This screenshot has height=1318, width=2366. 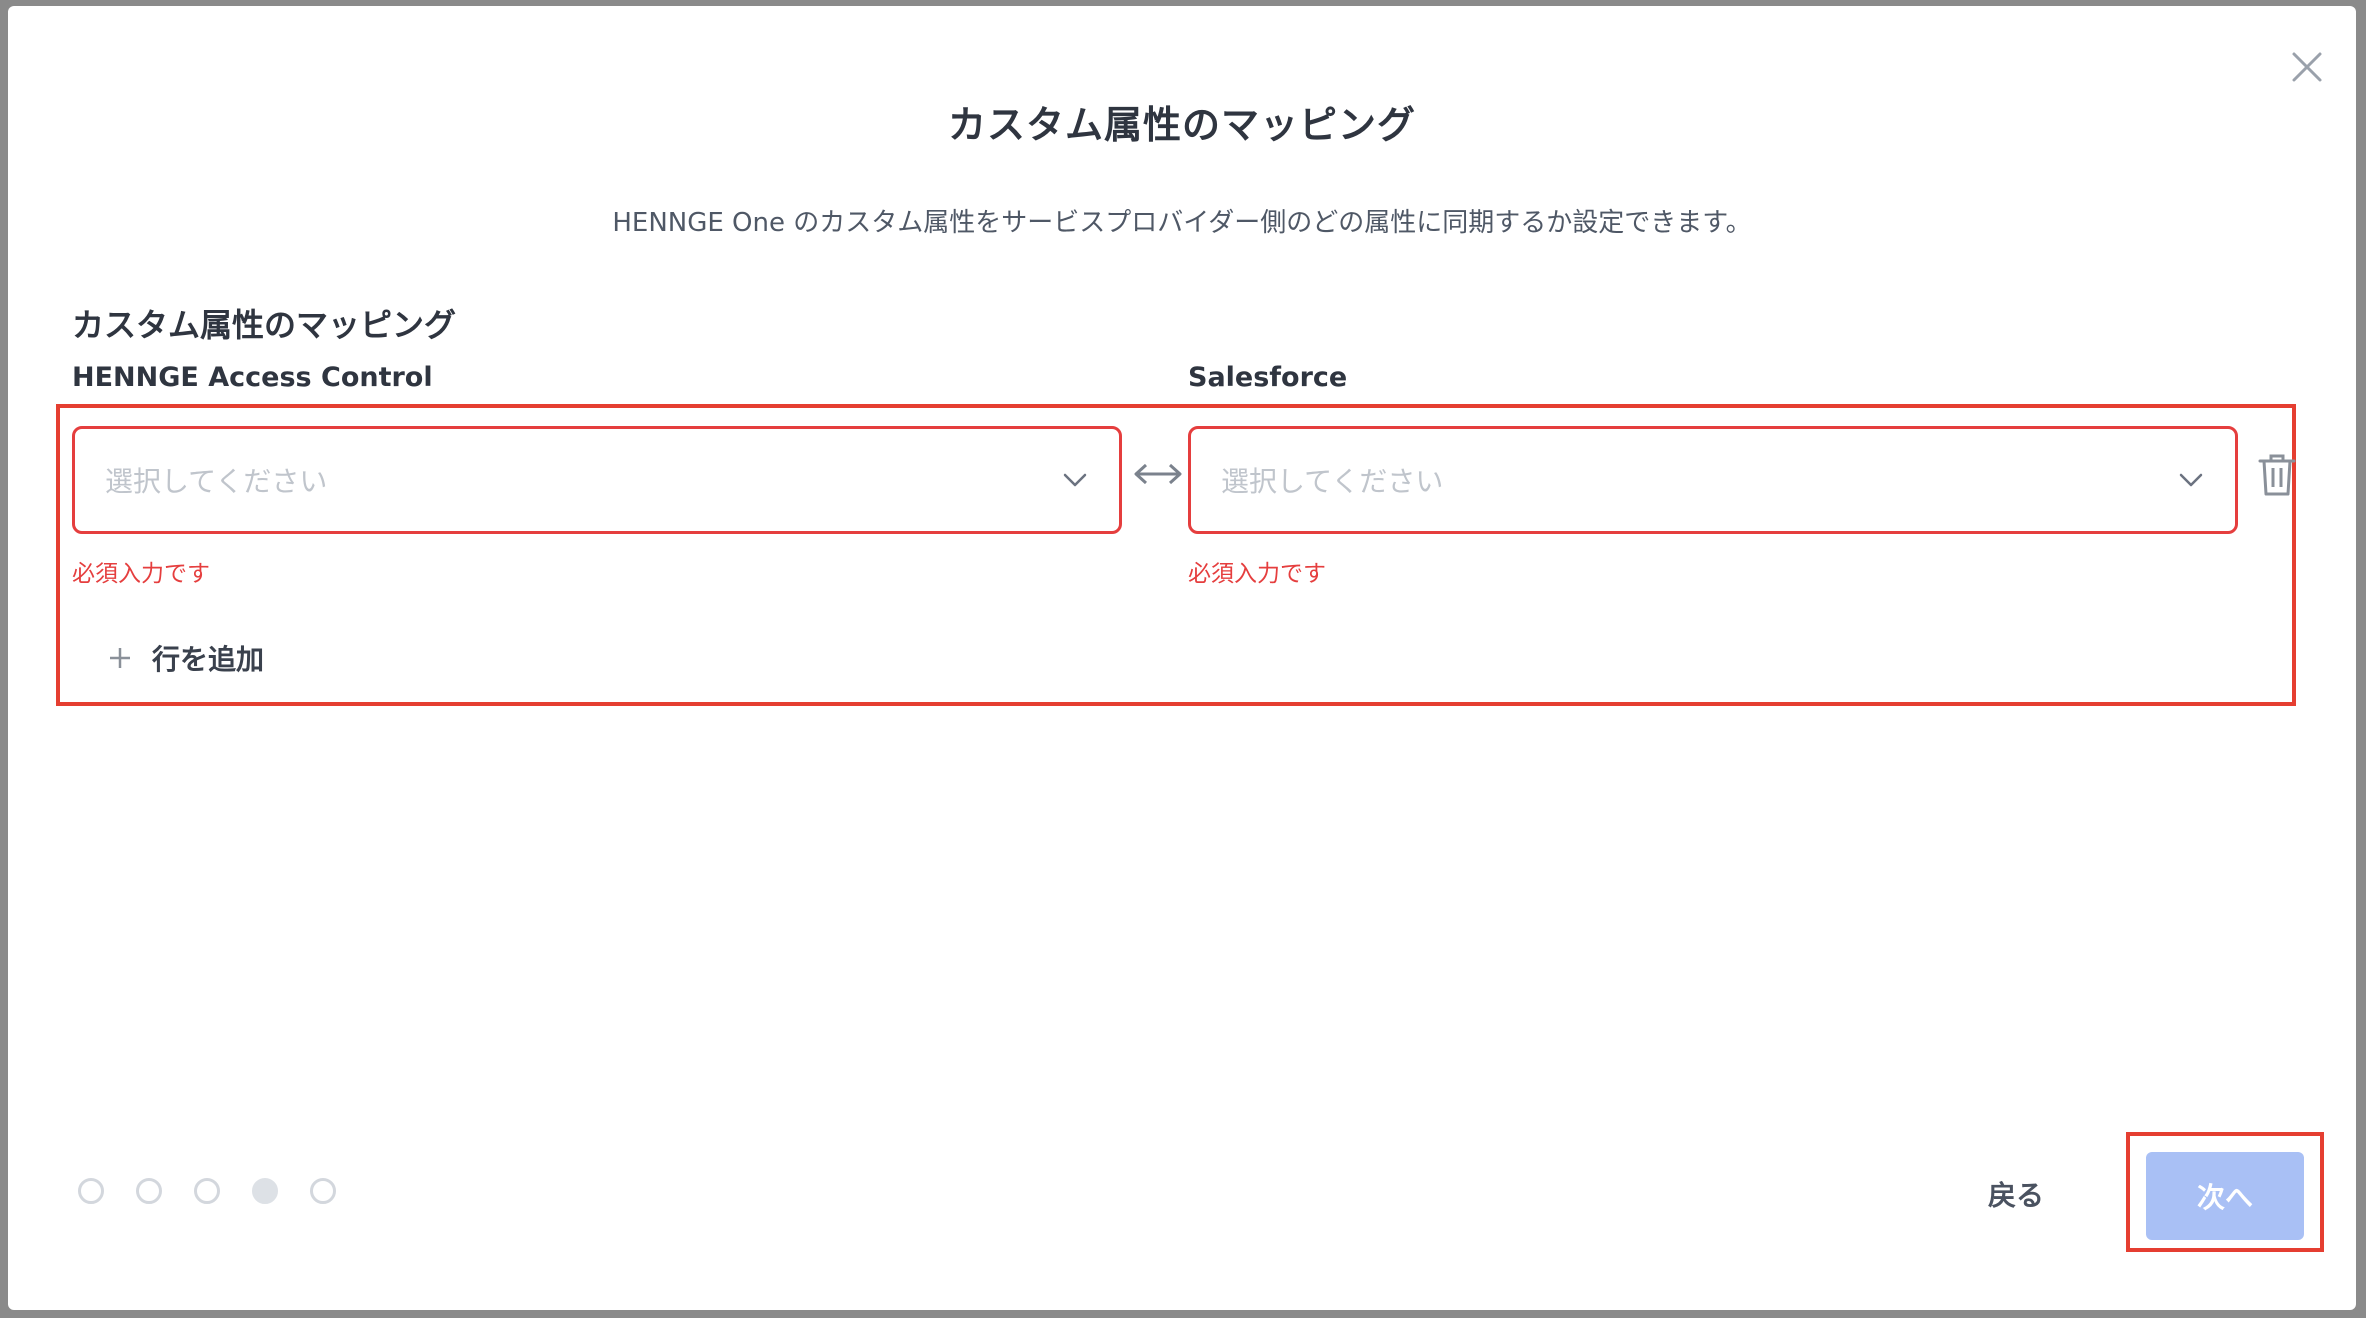 I want to click on close-icon, so click(x=2307, y=67).